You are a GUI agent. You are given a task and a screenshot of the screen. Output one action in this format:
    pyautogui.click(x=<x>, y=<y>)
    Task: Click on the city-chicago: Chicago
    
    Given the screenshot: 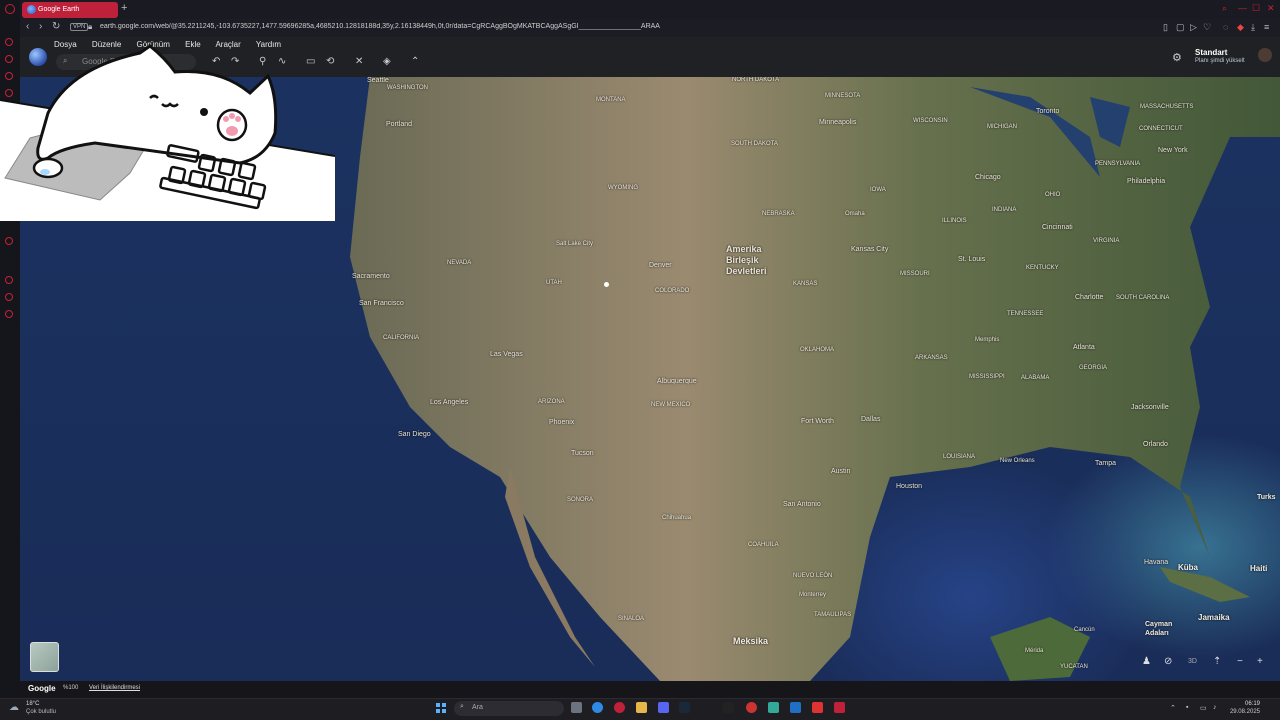 What is the action you would take?
    pyautogui.click(x=988, y=177)
    